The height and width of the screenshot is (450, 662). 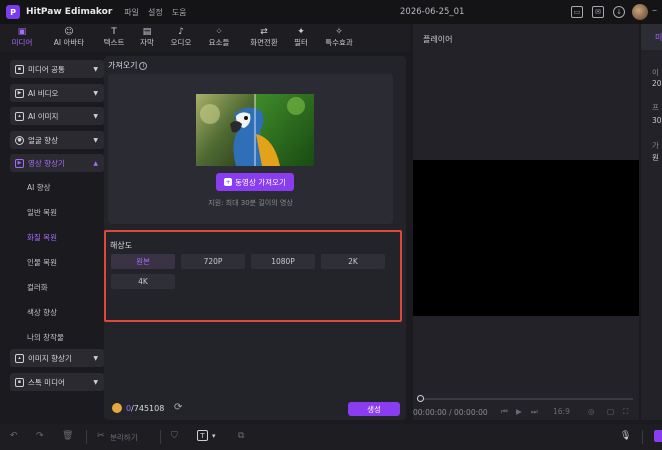 I want to click on sidebar-item-image-enhancer: ▴ 이미지 향상기 ▼, so click(x=57, y=358).